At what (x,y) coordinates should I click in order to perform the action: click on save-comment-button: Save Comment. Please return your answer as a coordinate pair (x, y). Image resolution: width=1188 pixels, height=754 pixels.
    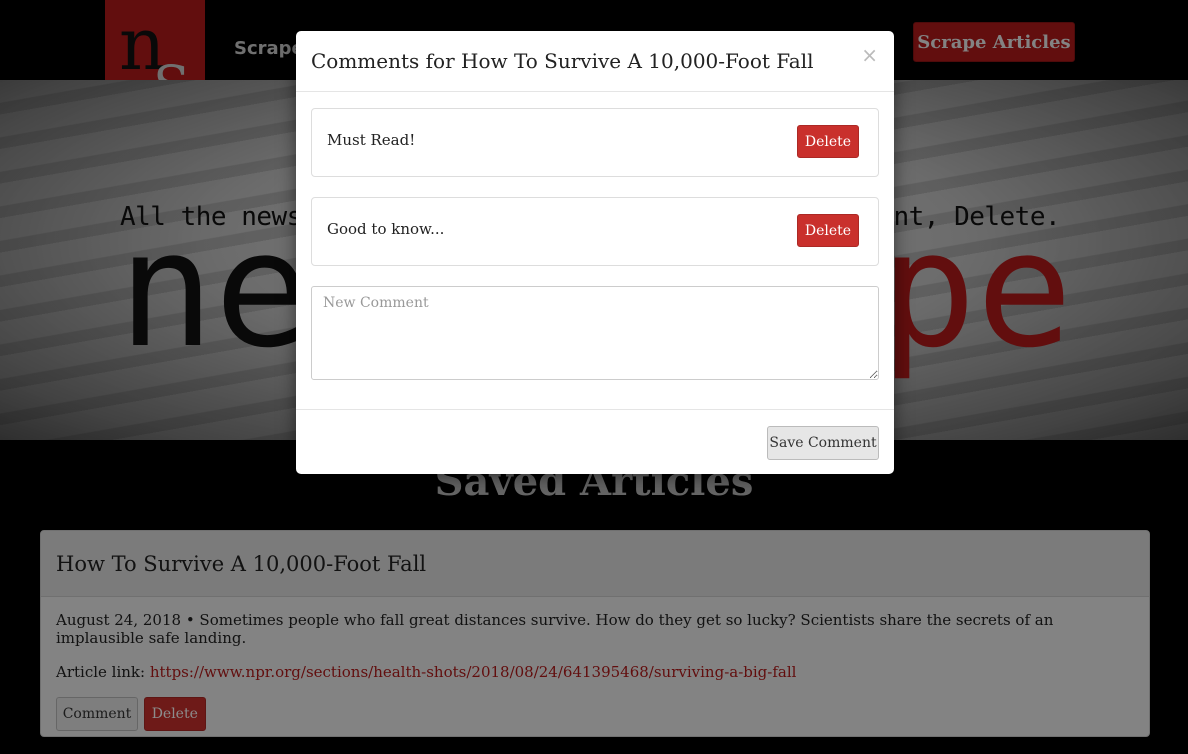
    Looking at the image, I should click on (823, 443).